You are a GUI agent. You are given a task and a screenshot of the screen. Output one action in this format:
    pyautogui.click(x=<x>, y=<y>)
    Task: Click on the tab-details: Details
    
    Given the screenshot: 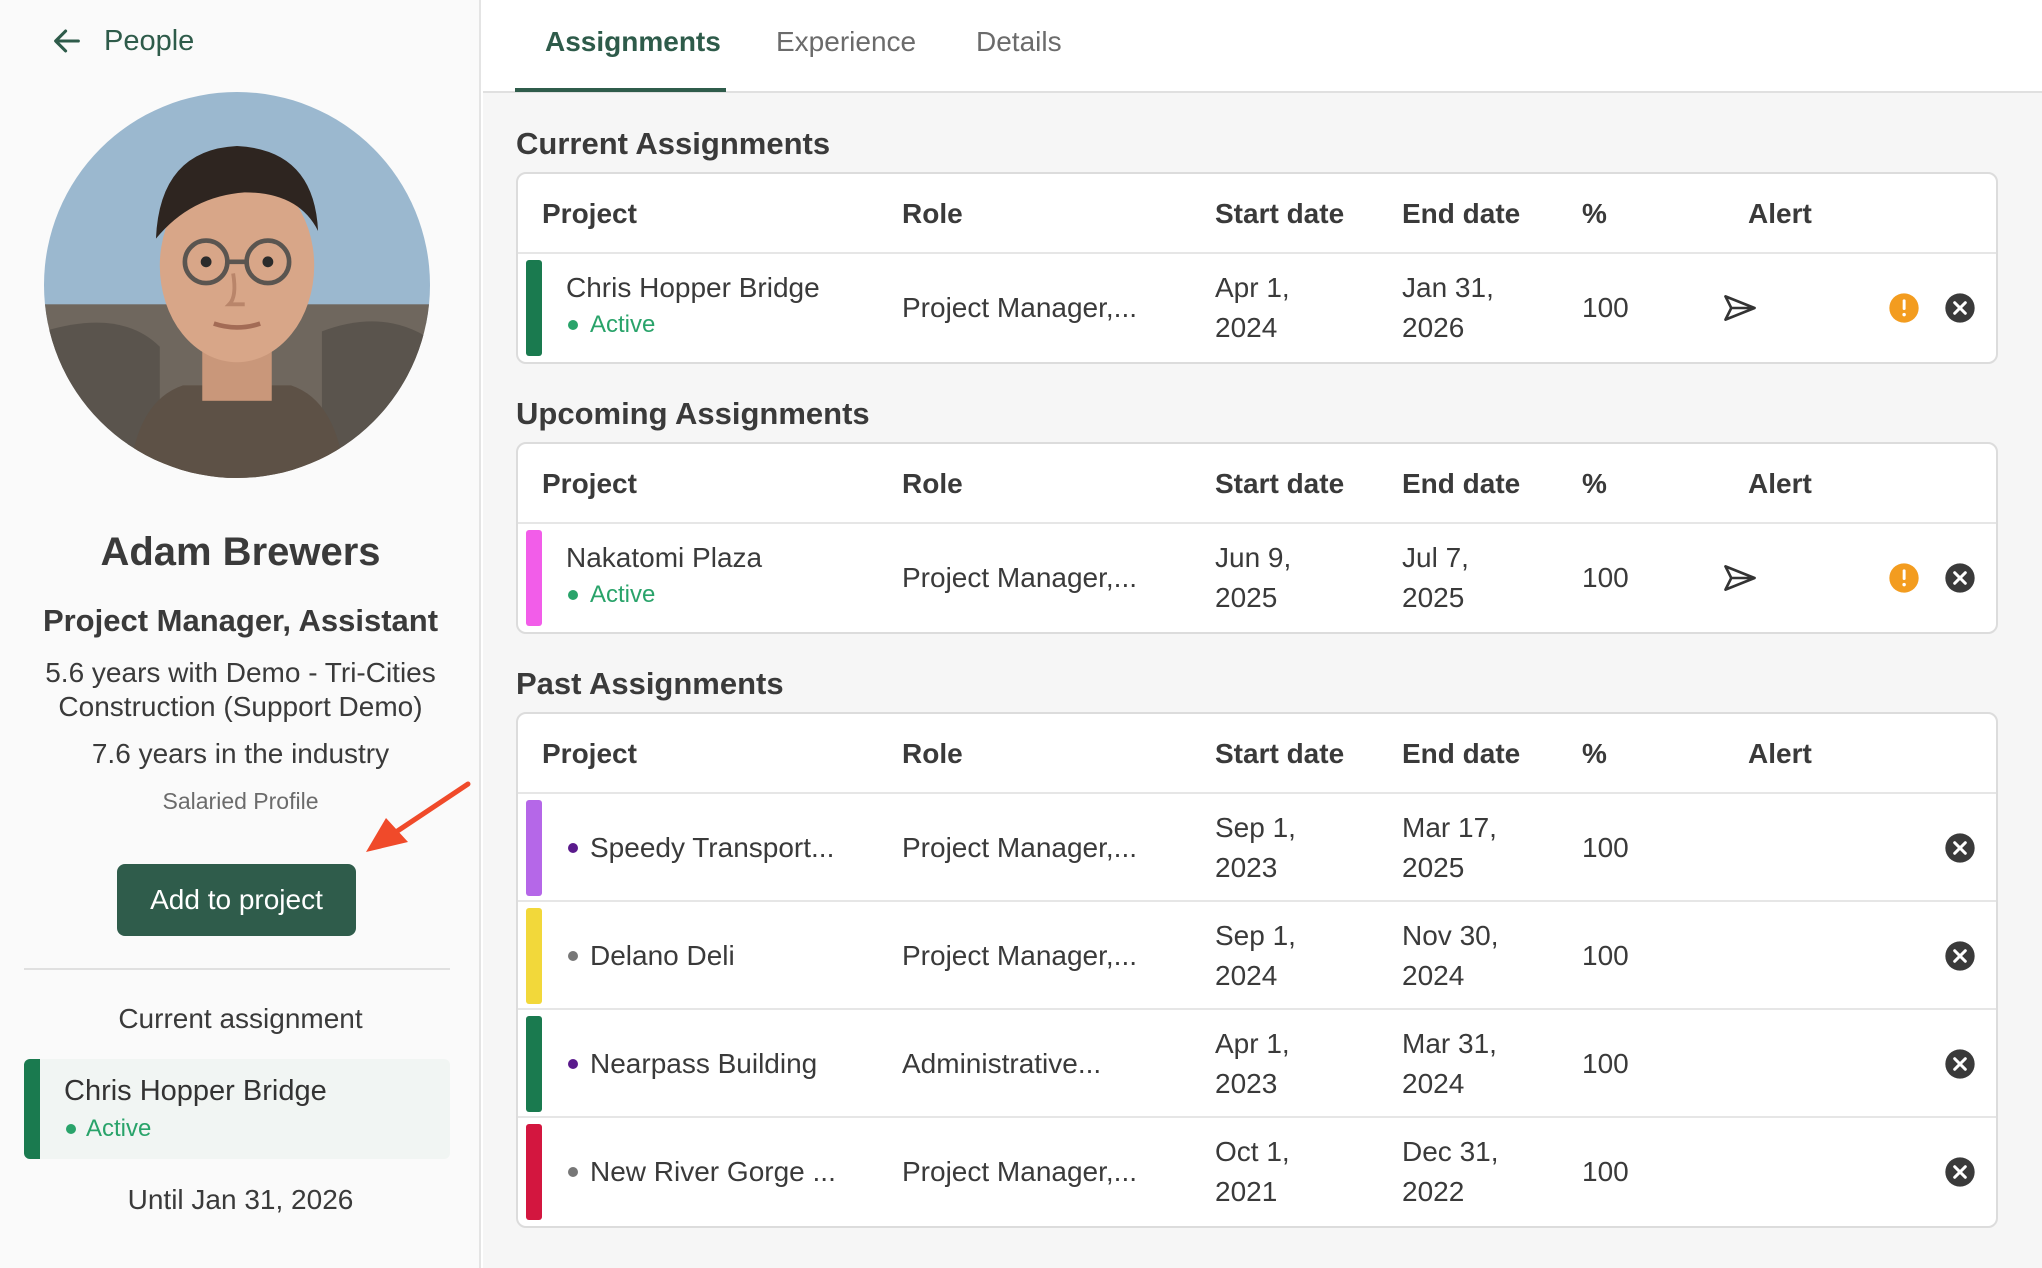 What is the action you would take?
    pyautogui.click(x=1019, y=42)
    